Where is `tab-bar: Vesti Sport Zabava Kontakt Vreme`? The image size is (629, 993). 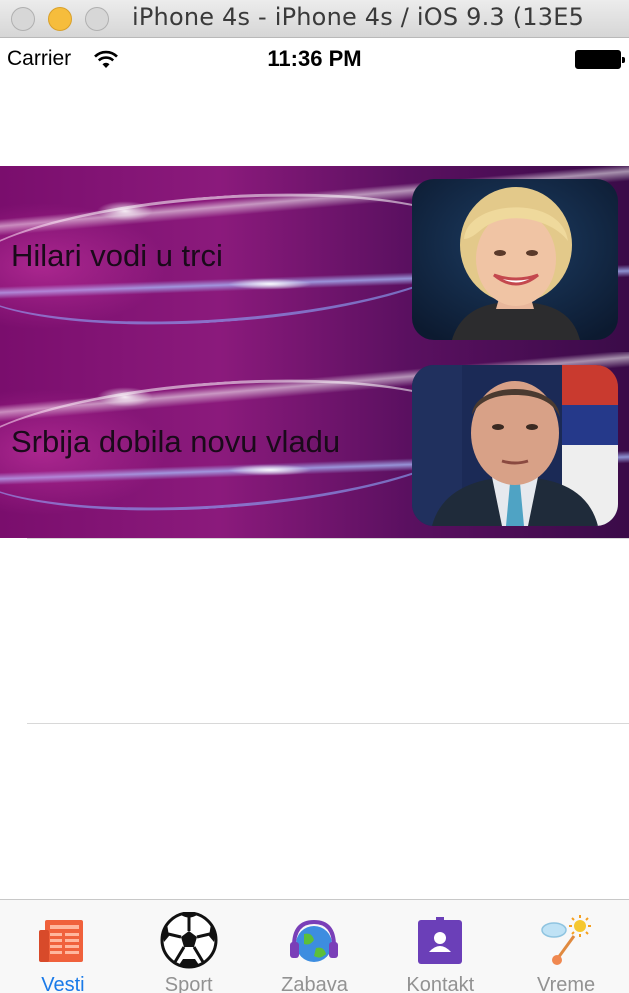 tab-bar: Vesti Sport Zabava Kontakt Vreme is located at coordinates (314, 946).